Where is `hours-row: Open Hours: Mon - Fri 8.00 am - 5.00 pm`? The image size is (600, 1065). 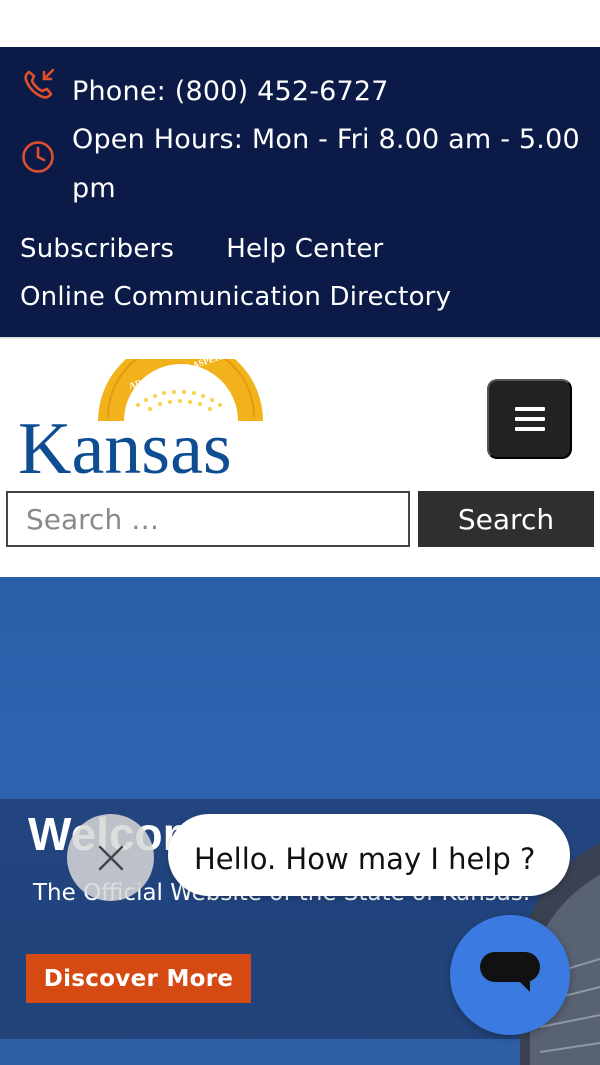 hours-row: Open Hours: Mon - Fri 8.00 am - 5.00 pm is located at coordinates (300, 164).